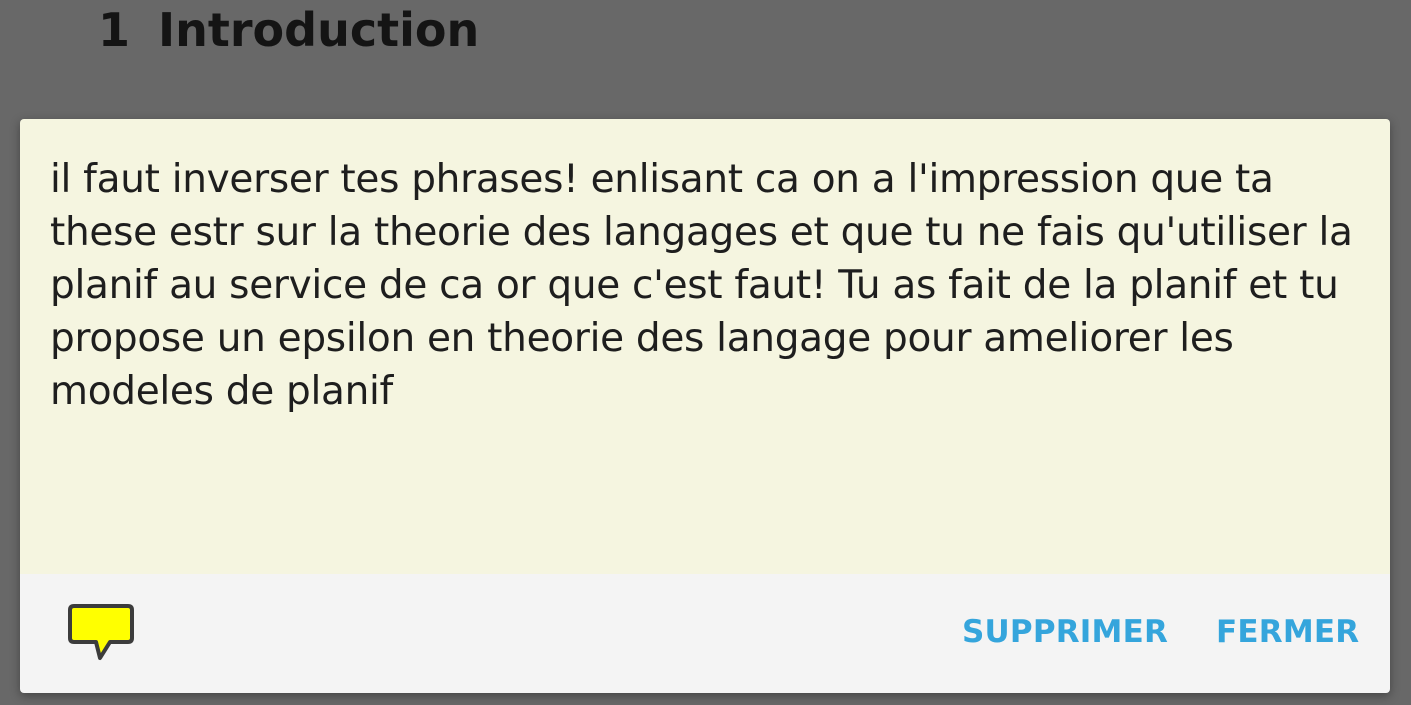 The width and height of the screenshot is (1411, 705). Describe the element at coordinates (1065, 632) in the screenshot. I see `delete-button: SUPPRIMER` at that location.